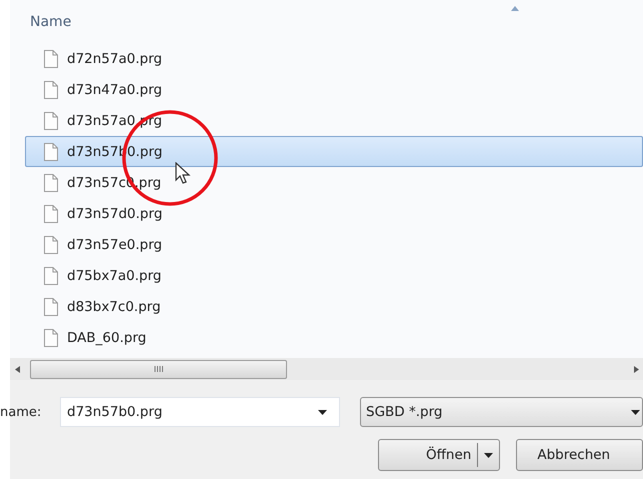 This screenshot has width=643, height=479. I want to click on file-row: d73n57d0.prg, so click(334, 213).